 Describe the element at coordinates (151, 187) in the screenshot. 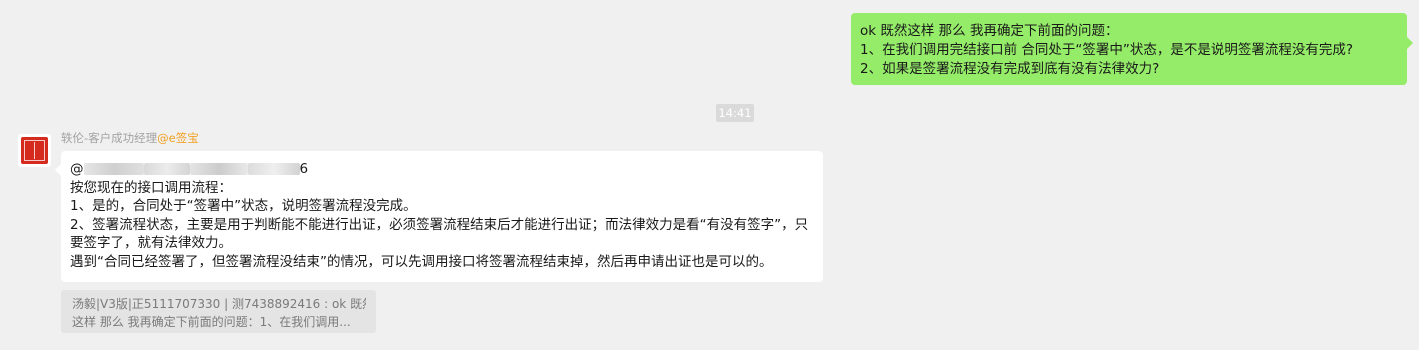

I see `incoming-message-line: 按您现在的接口调用流程：` at that location.